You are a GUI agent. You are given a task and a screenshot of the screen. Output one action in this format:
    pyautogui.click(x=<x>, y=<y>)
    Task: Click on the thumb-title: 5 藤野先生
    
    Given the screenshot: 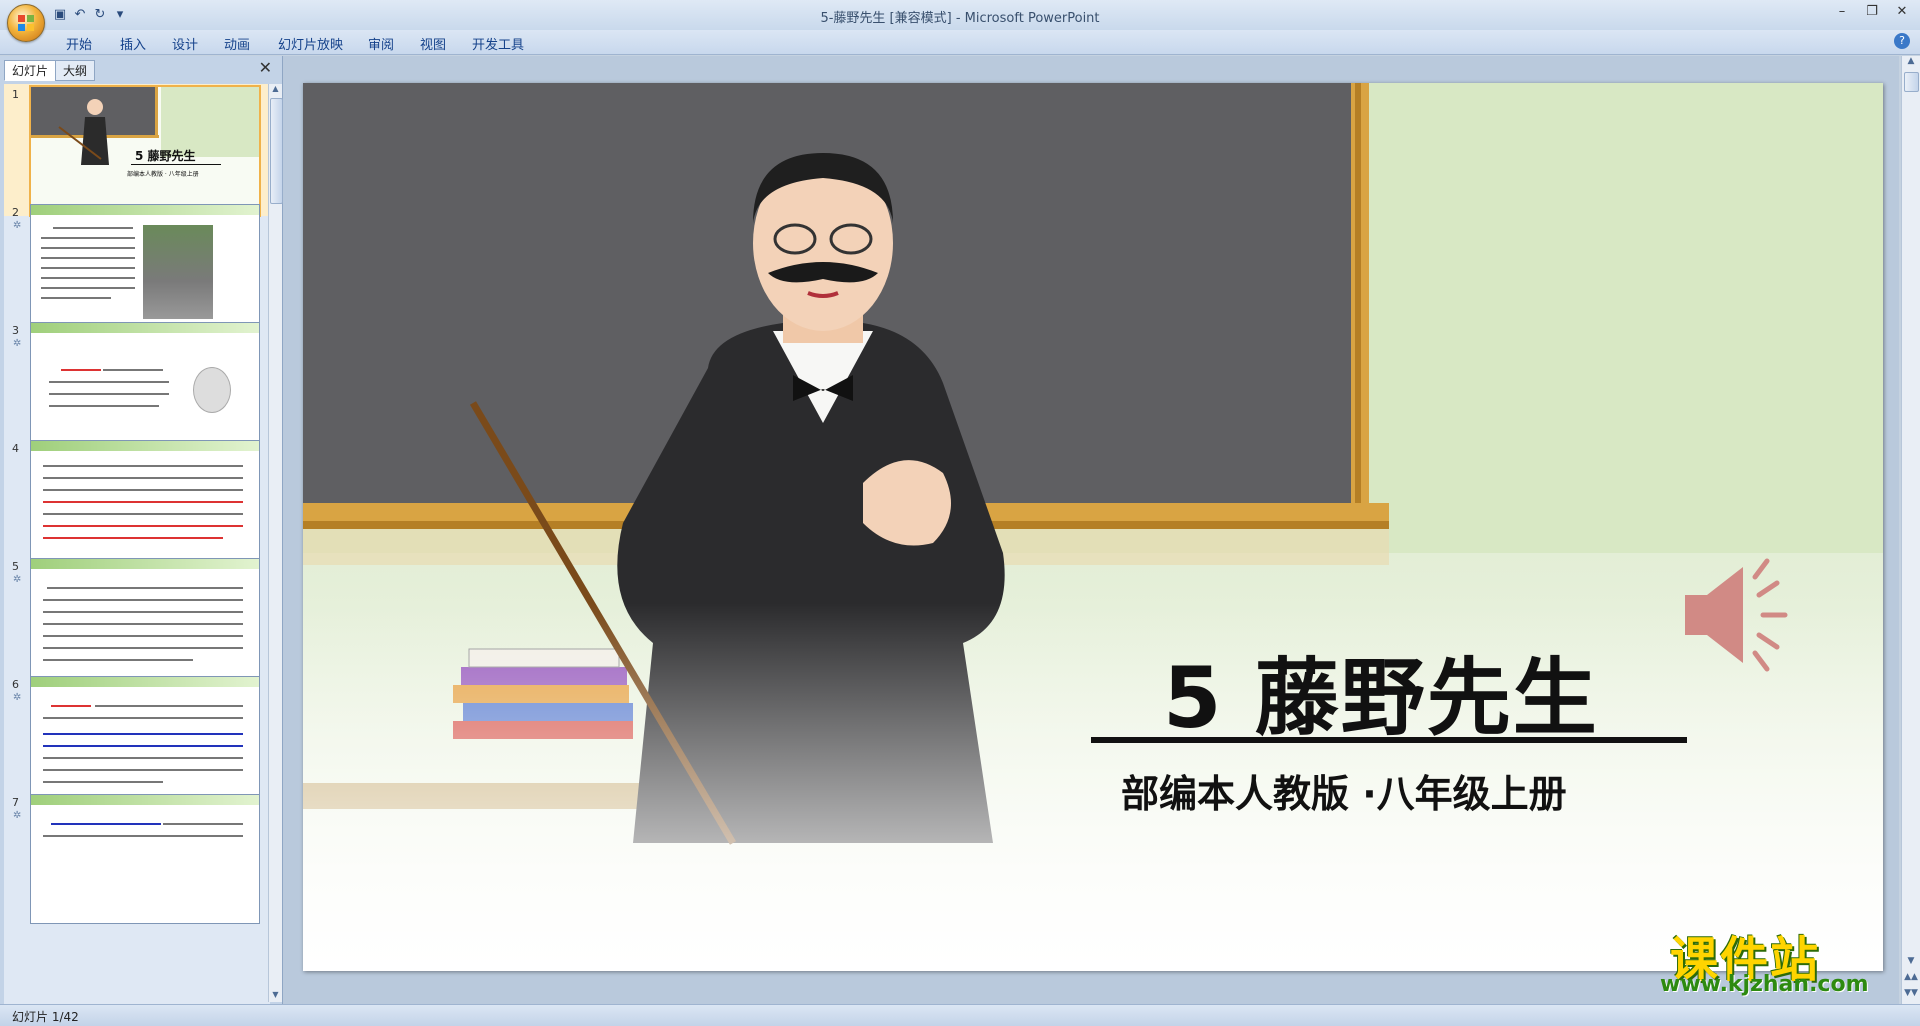 What is the action you would take?
    pyautogui.click(x=165, y=156)
    